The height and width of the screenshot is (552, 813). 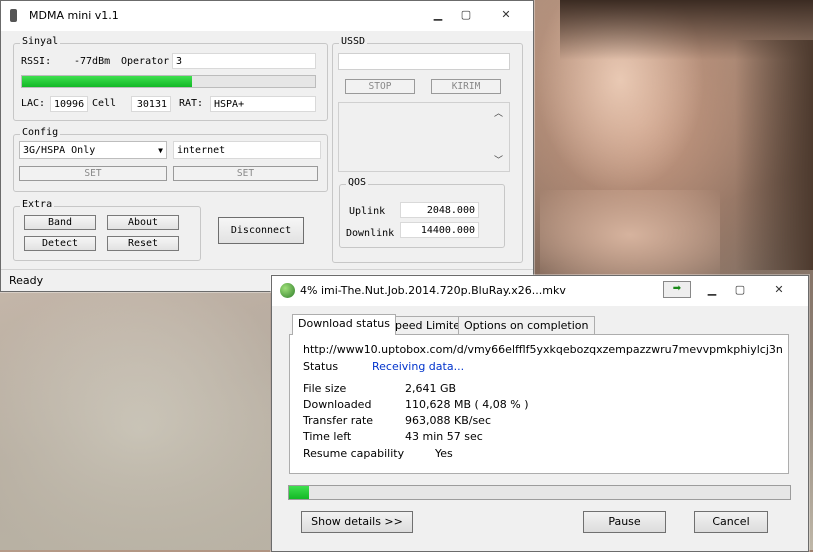 What do you see at coordinates (344, 324) in the screenshot?
I see `tab-download-status: Download status` at bounding box center [344, 324].